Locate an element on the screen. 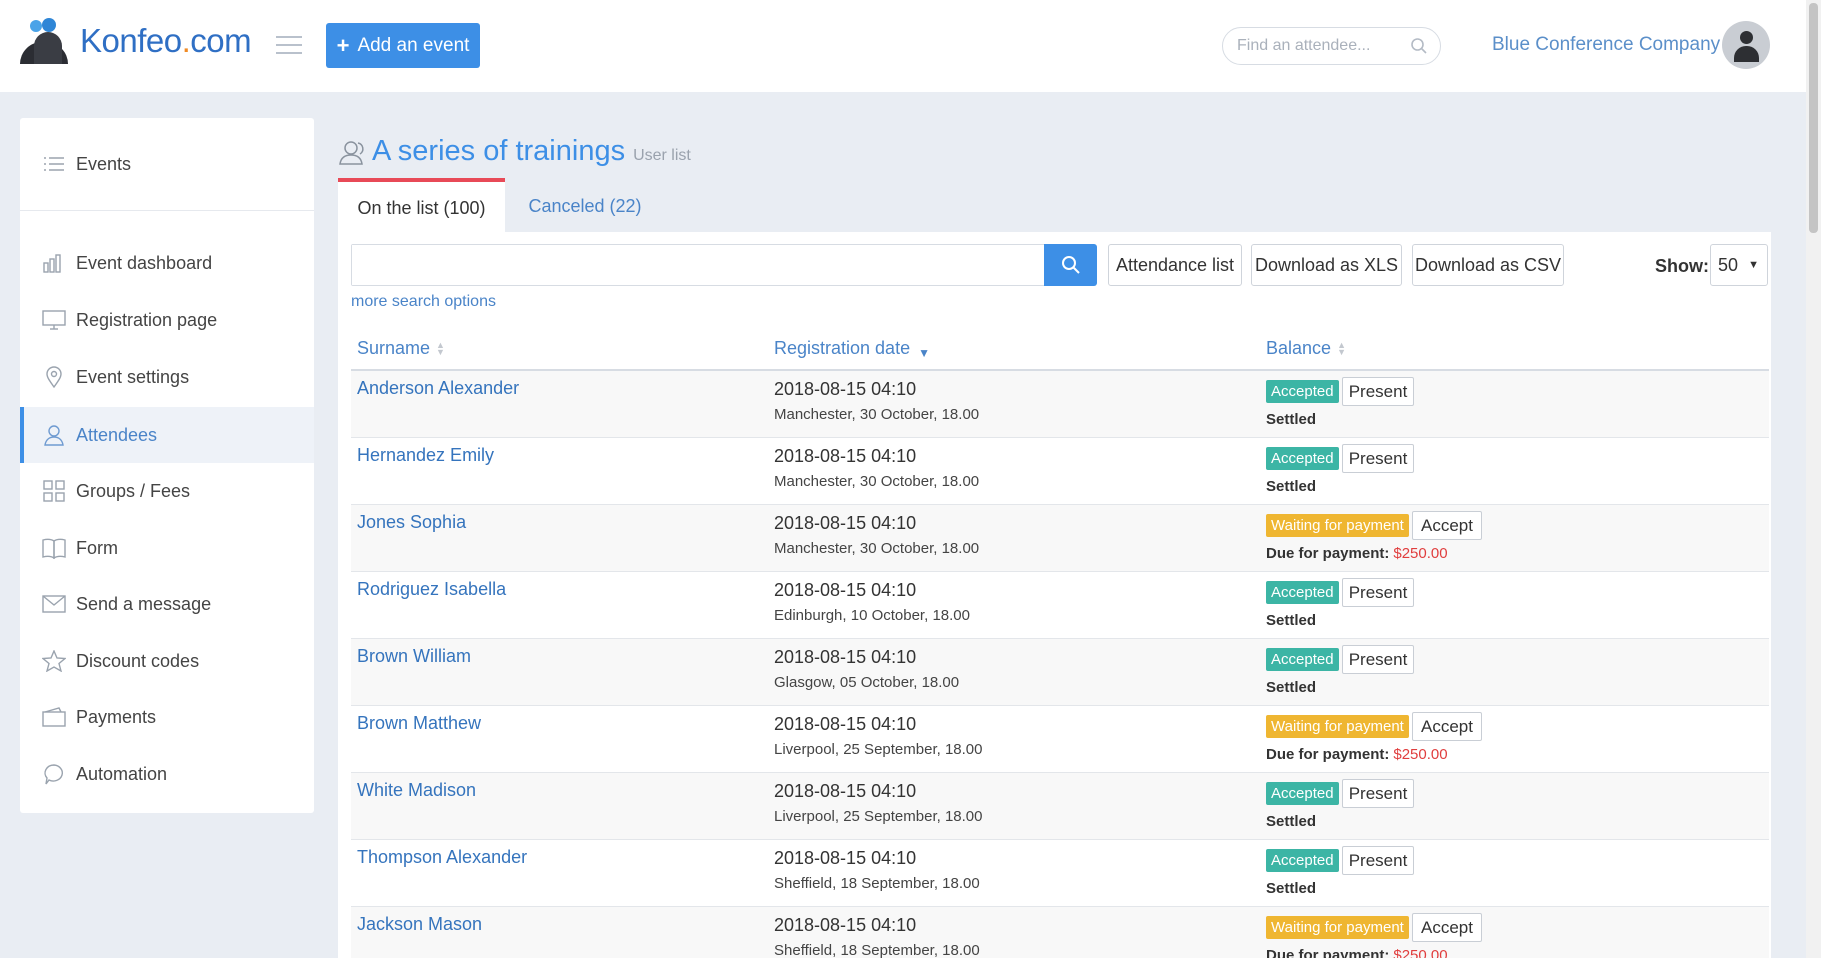 The image size is (1821, 958). download-csv-button: Download as CSV is located at coordinates (1488, 265).